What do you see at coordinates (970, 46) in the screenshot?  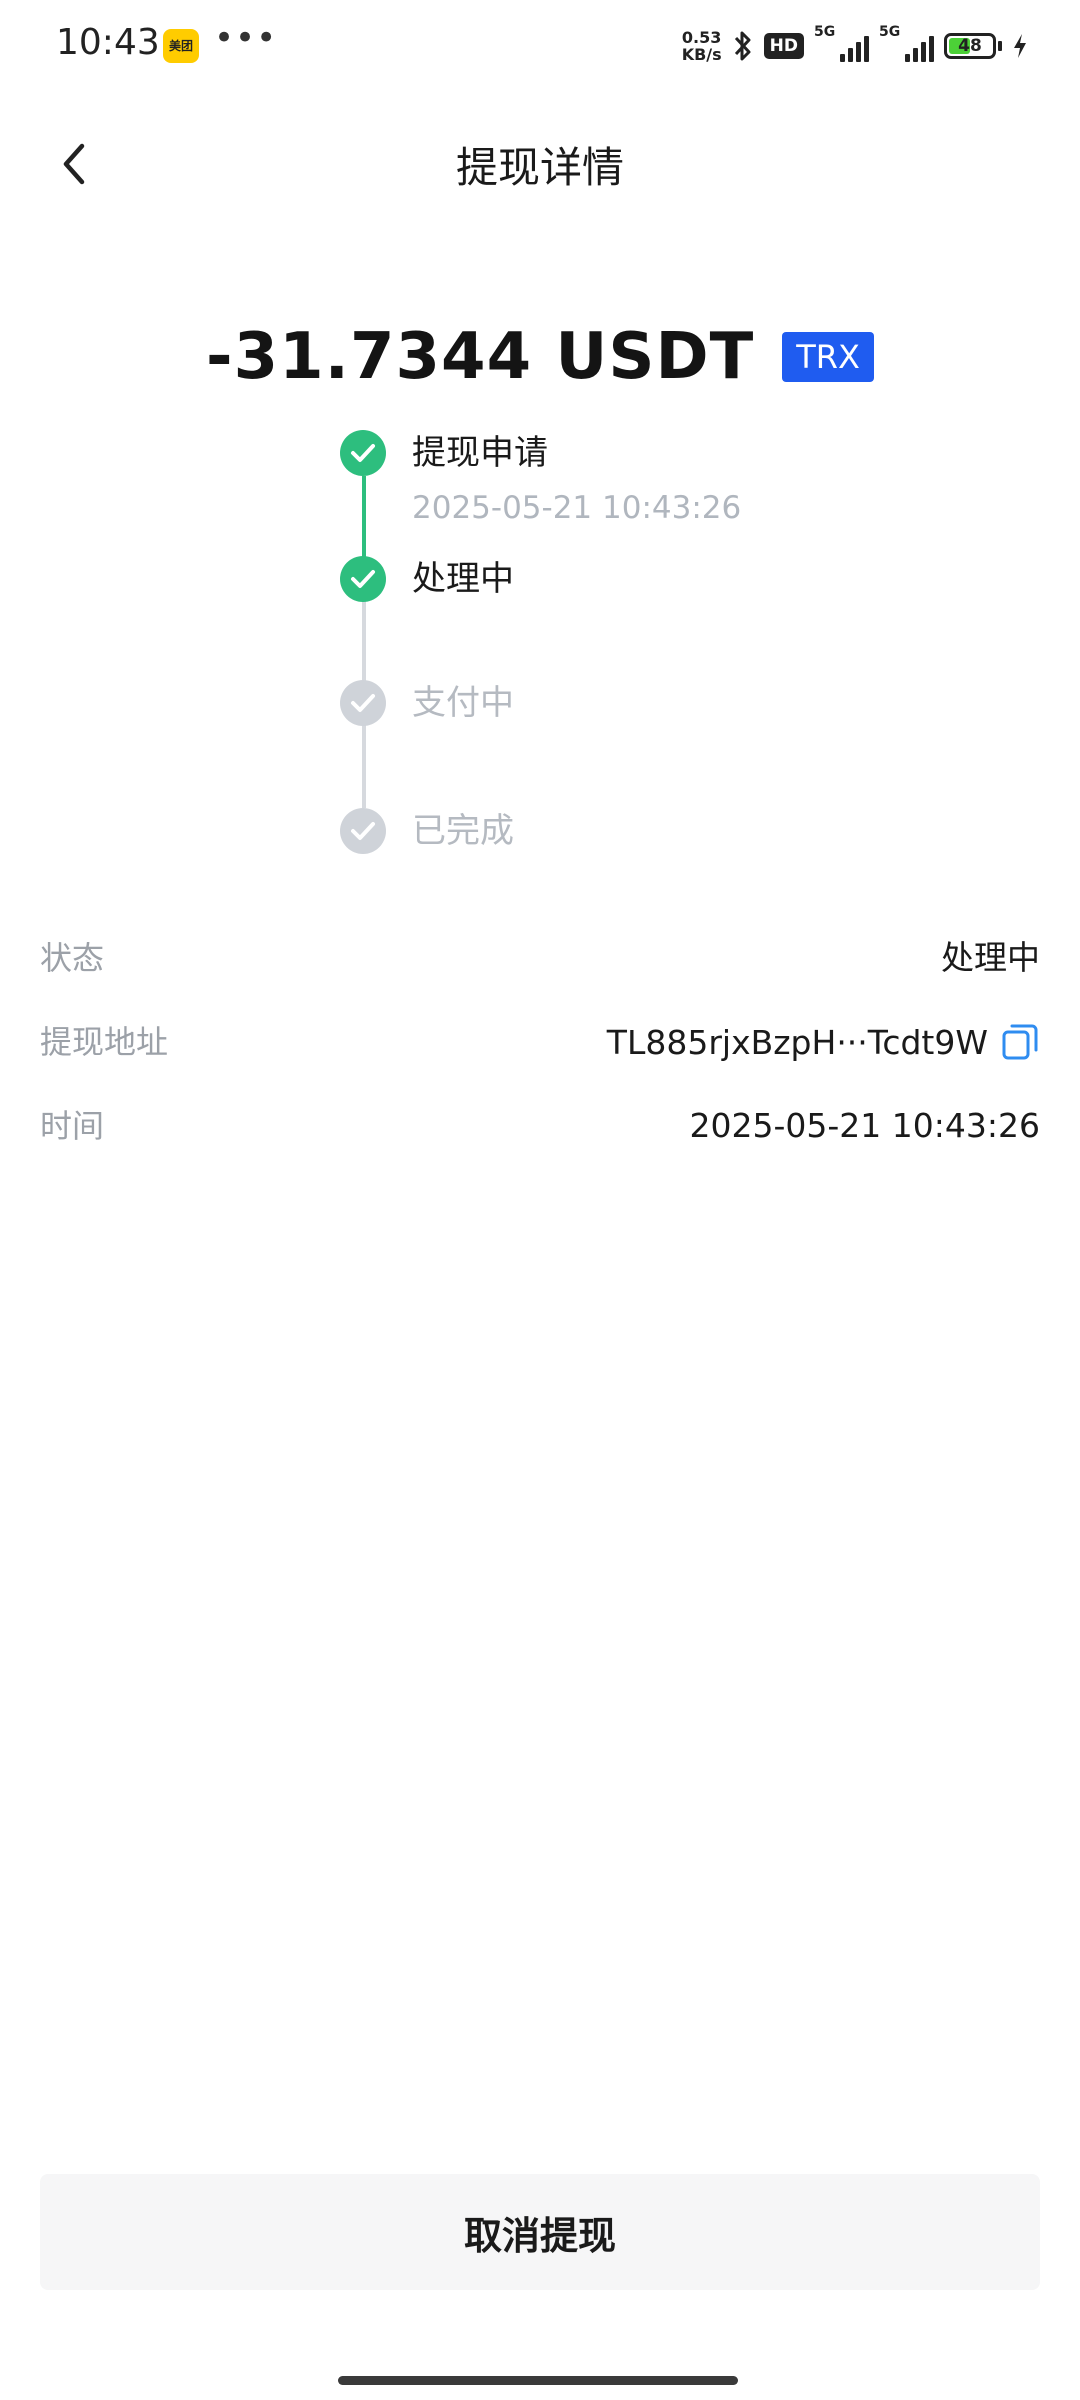 I see `battery-level: 48` at bounding box center [970, 46].